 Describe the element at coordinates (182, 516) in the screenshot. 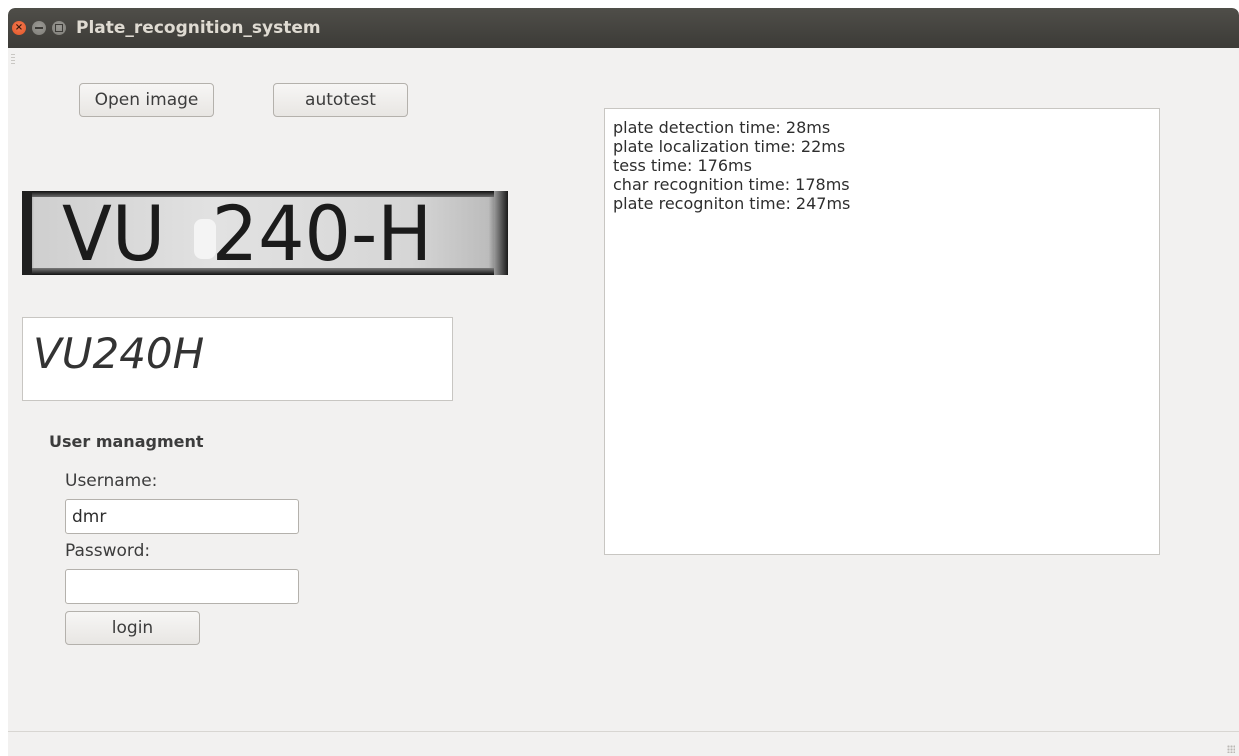

I see `username-field` at that location.